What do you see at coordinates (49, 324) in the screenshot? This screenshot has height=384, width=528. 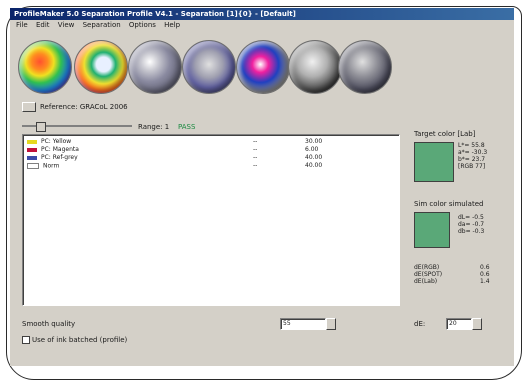 I see `smooth-quality-label: Smooth quality` at bounding box center [49, 324].